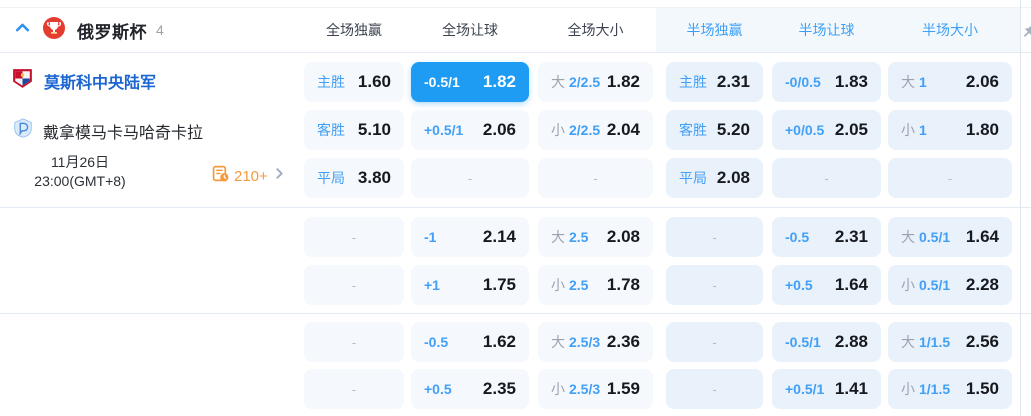  Describe the element at coordinates (1020, 208) in the screenshot. I see `right-panel-divider` at that location.